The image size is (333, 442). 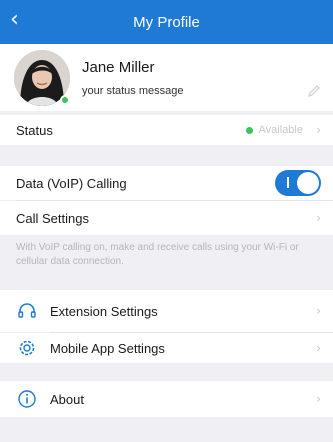 I want to click on voip-calling-toggle, so click(x=298, y=183).